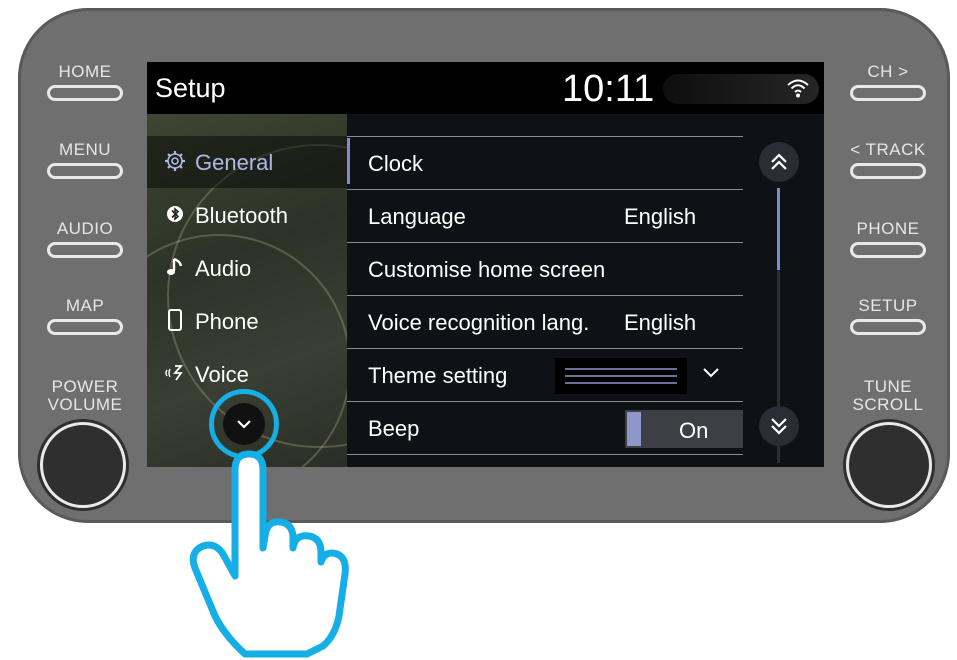 The image size is (957, 660). I want to click on tune-label: TUNE, so click(888, 386).